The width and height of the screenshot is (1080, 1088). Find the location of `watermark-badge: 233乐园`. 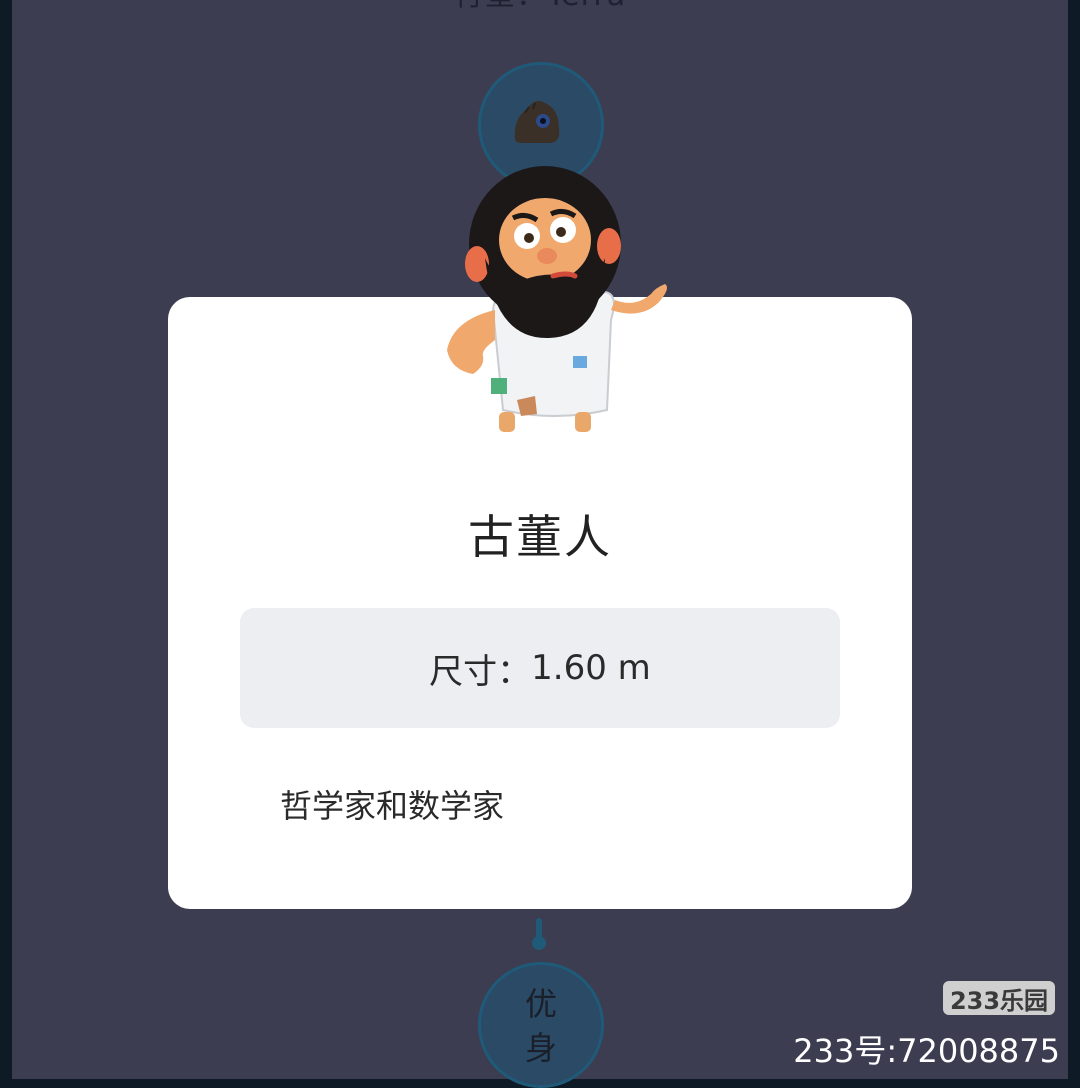

watermark-badge: 233乐园 is located at coordinates (999, 998).